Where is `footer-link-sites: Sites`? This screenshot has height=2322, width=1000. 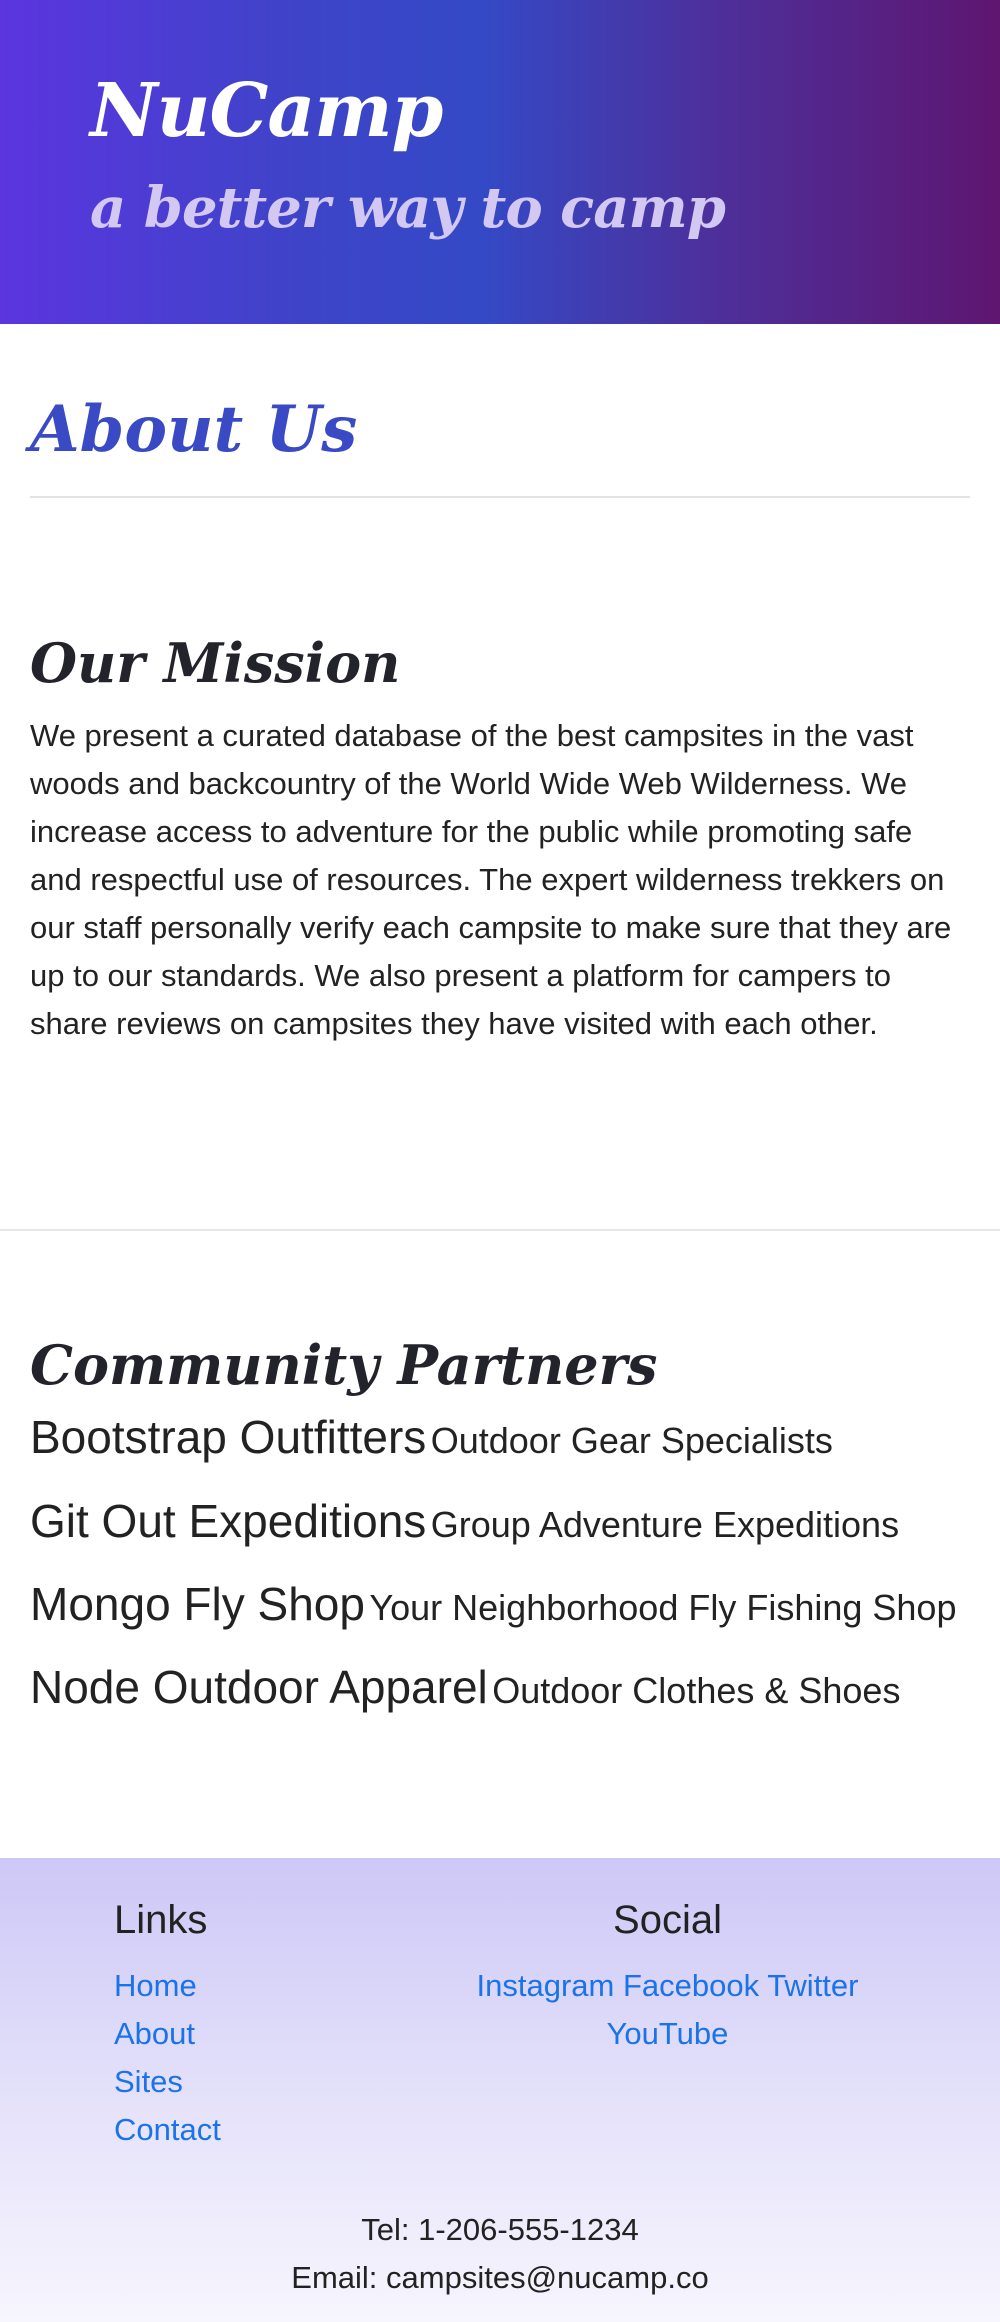 footer-link-sites: Sites is located at coordinates (167, 2082).